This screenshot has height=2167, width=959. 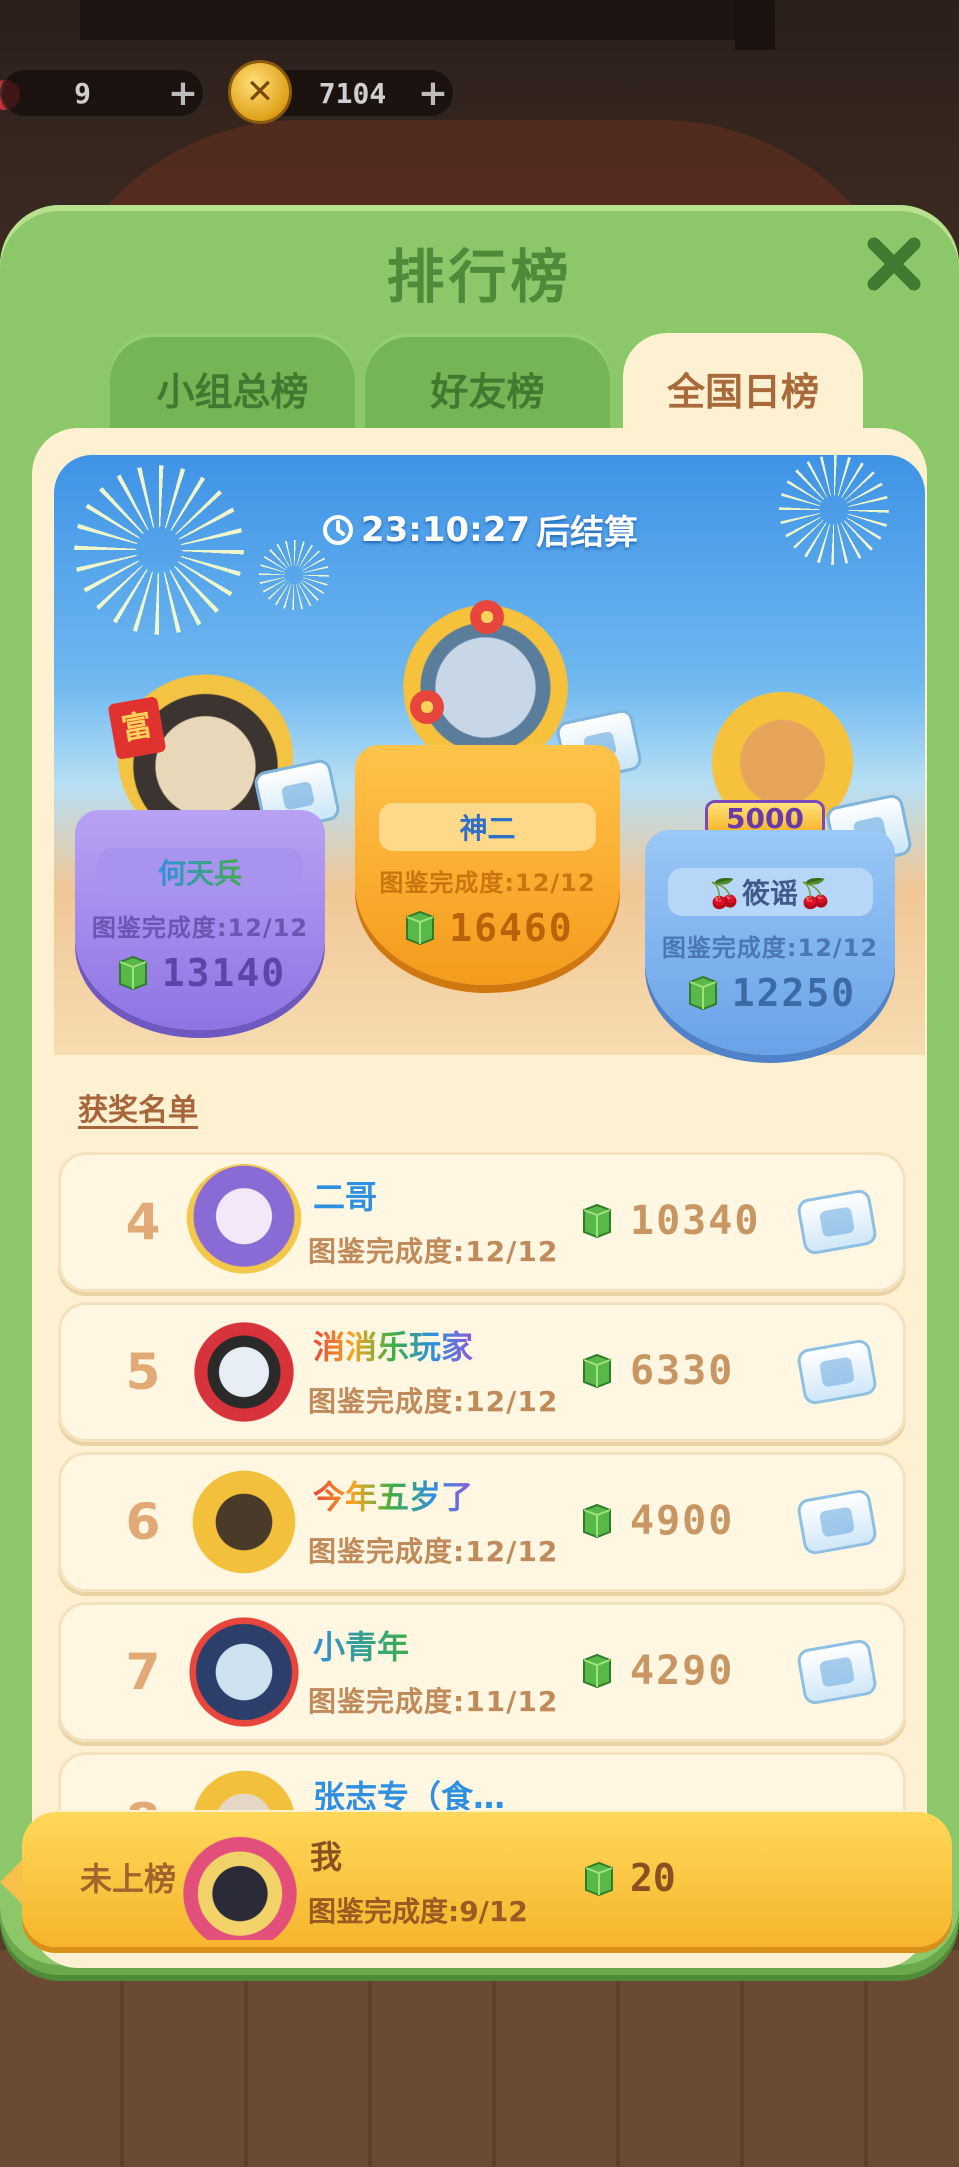 I want to click on resource-value: 9, so click(x=82, y=93).